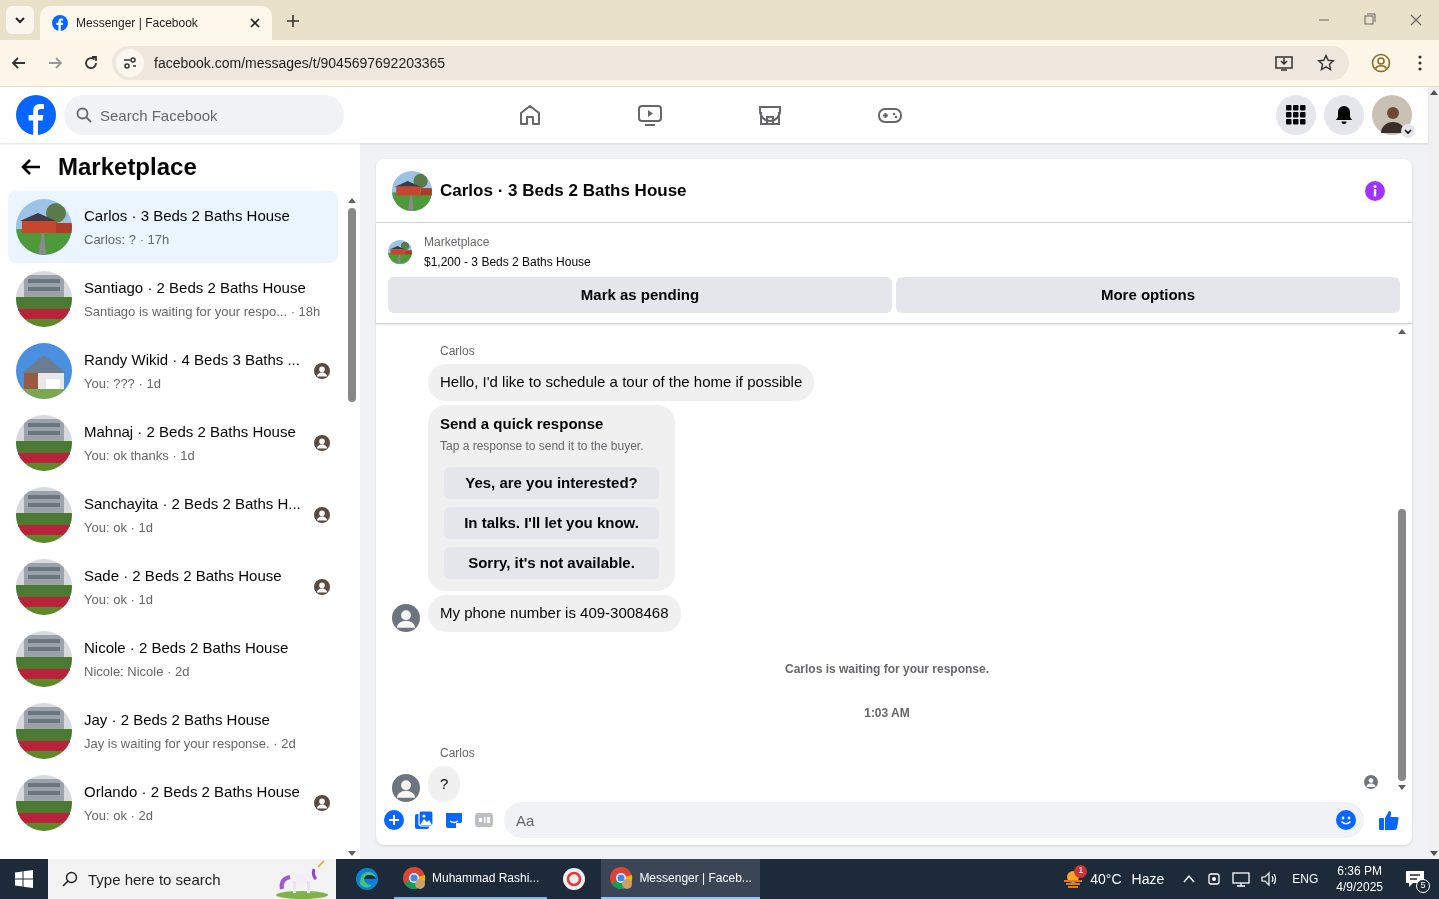 This screenshot has width=1439, height=899. Describe the element at coordinates (1269, 879) in the screenshot. I see `volume-icon` at that location.